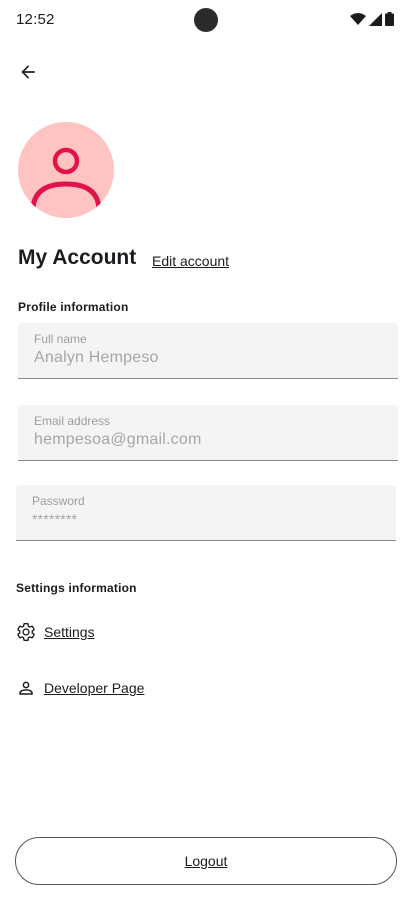 This screenshot has width=412, height=917. What do you see at coordinates (389, 19) in the screenshot?
I see `battery-icon` at bounding box center [389, 19].